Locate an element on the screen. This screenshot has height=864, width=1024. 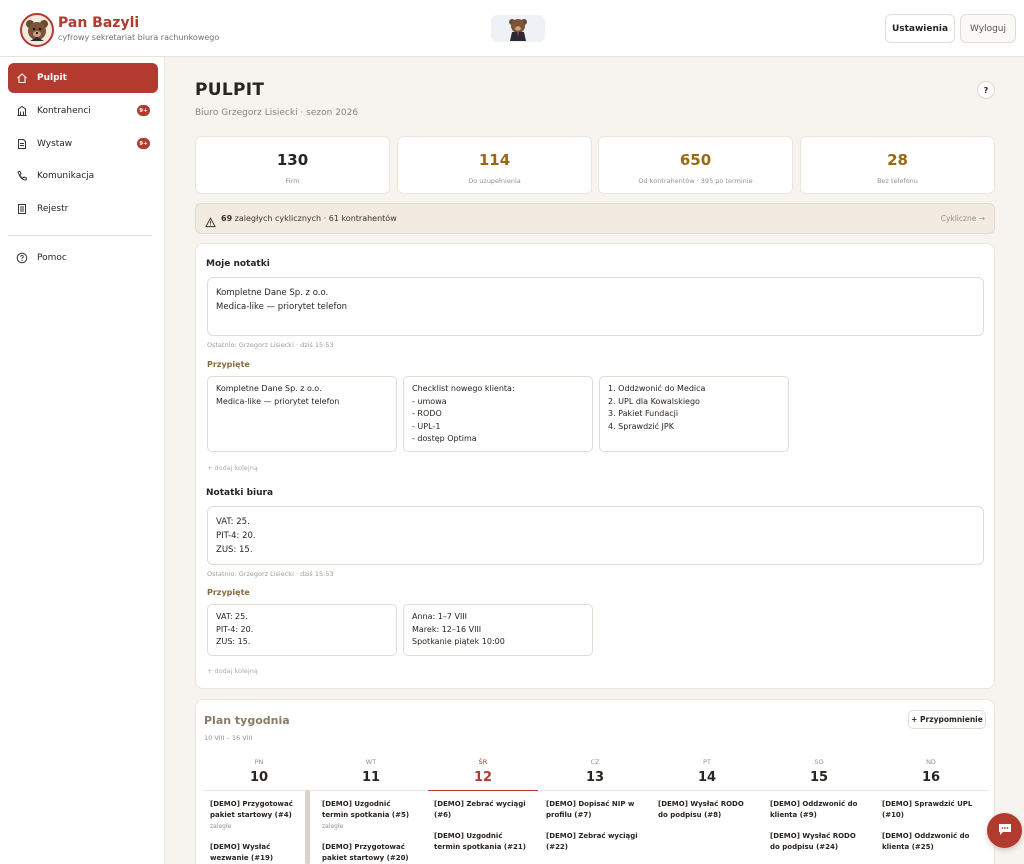
today-divider is located at coordinates (483, 790).